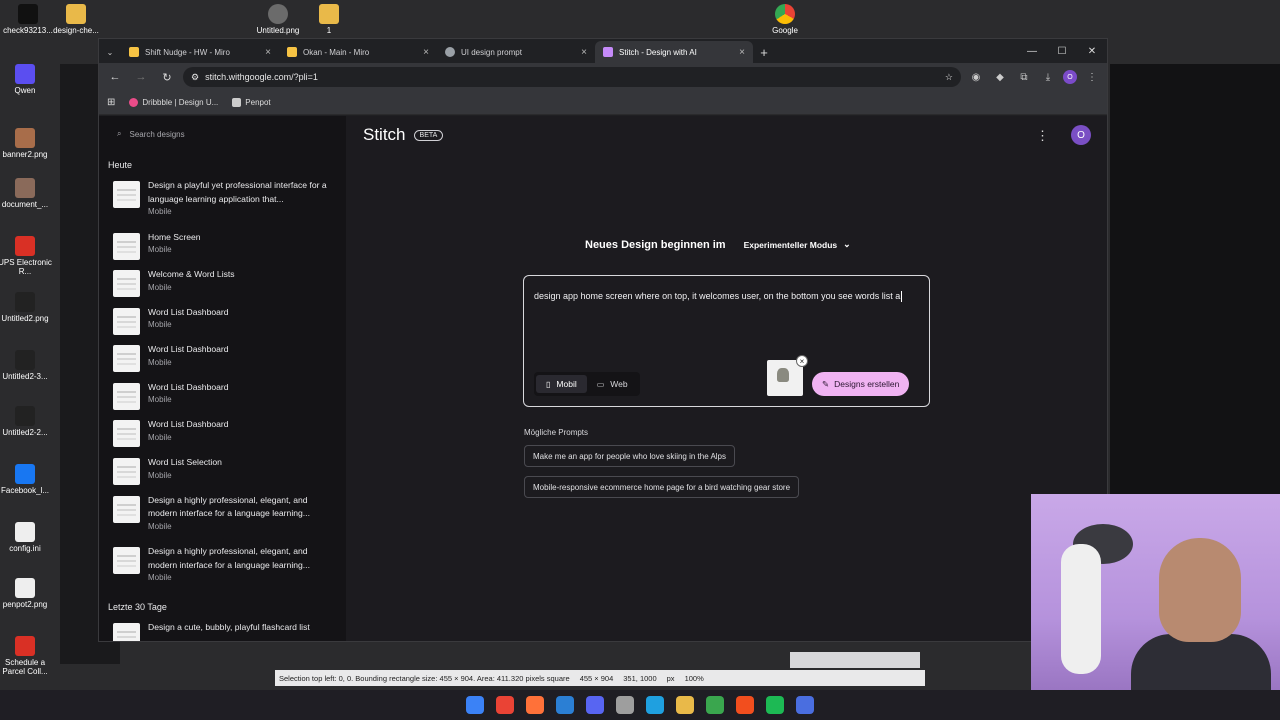  I want to click on start-icon, so click(475, 705).